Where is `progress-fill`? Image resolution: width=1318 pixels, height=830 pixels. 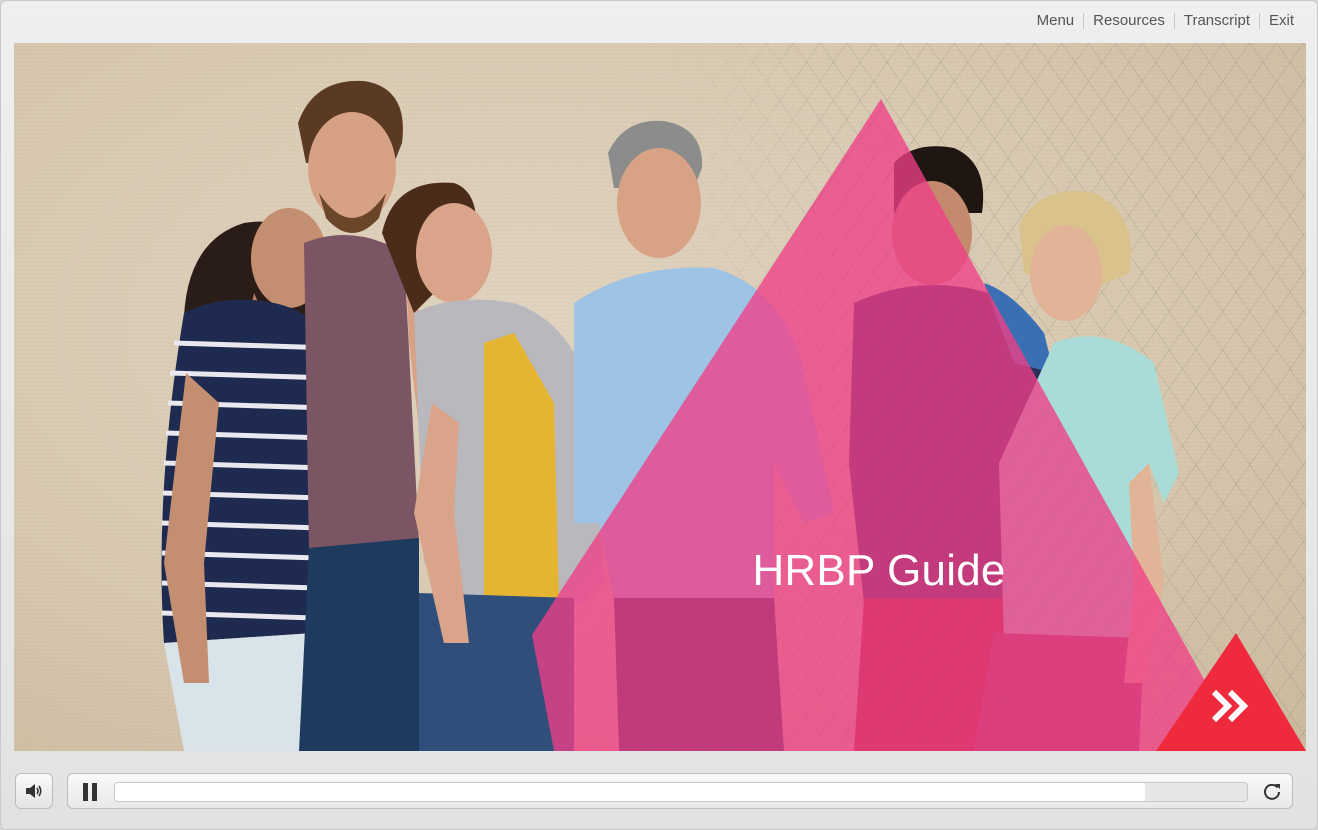
progress-fill is located at coordinates (630, 792).